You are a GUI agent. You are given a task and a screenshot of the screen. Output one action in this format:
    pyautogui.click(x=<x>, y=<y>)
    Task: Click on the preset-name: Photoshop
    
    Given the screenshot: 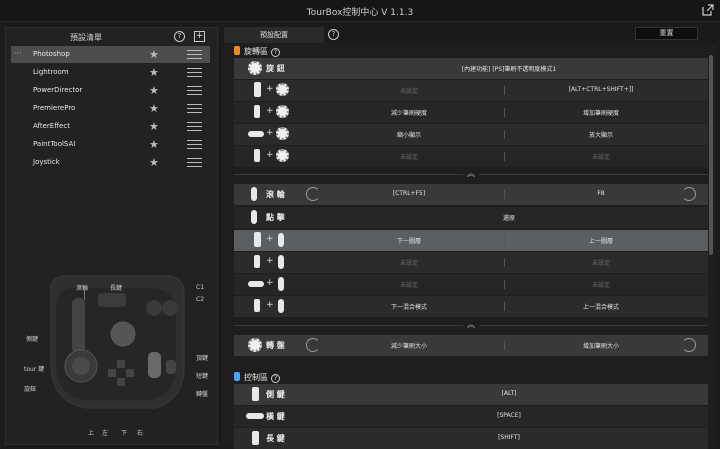 What is the action you would take?
    pyautogui.click(x=51, y=54)
    